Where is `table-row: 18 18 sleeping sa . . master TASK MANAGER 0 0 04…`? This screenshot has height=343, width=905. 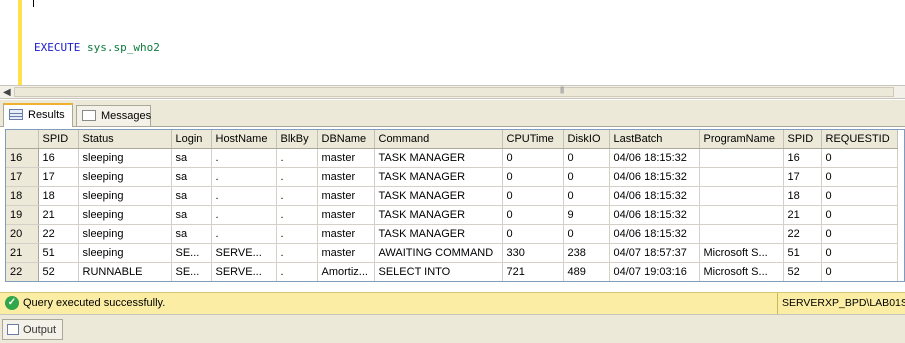 table-row: 18 18 sleeping sa . . master TASK MANAGER 0 0 04… is located at coordinates (452, 196).